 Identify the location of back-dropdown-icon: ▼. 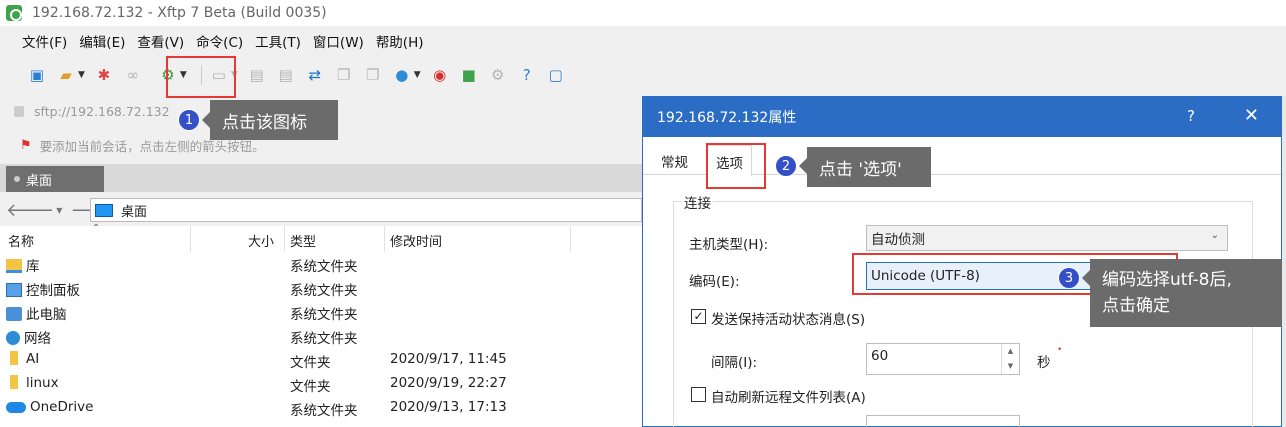
(59, 210).